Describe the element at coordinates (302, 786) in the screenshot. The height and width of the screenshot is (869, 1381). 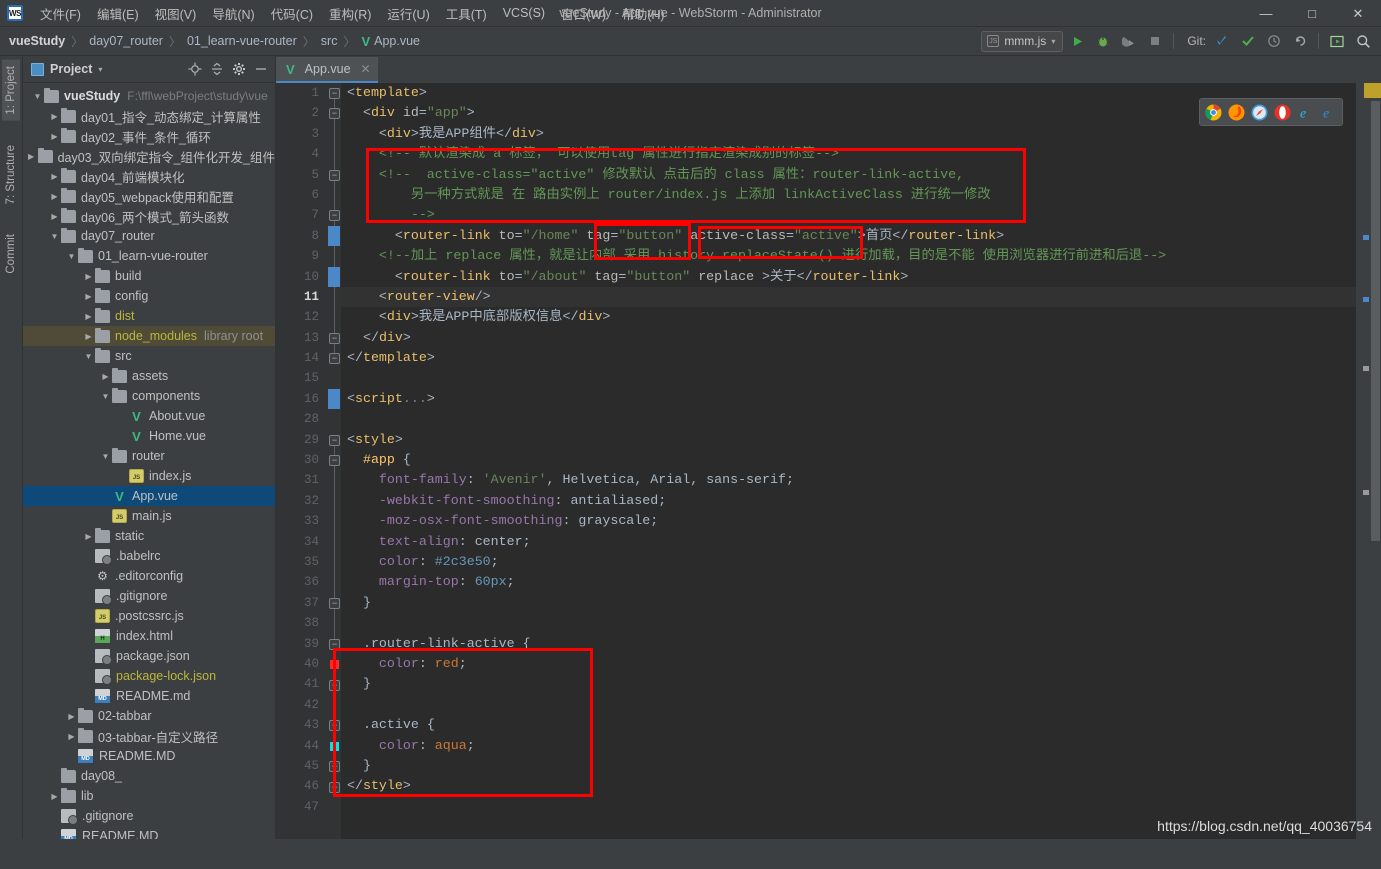
I see `line-number: 46` at that location.